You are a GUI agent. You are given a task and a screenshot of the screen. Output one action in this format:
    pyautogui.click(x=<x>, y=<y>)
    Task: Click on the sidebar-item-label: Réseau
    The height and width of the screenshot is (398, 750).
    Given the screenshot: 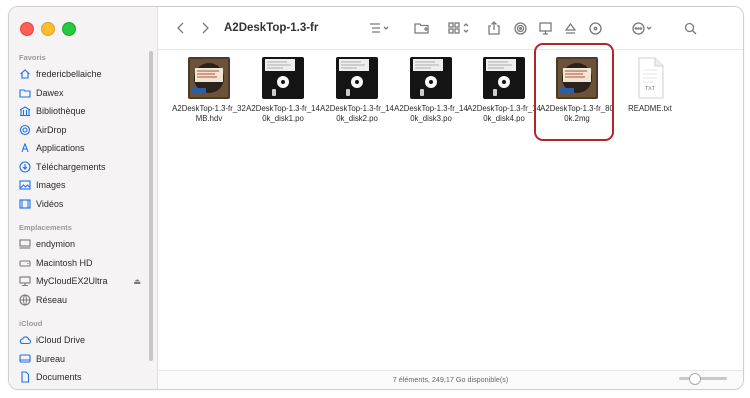 What is the action you would take?
    pyautogui.click(x=52, y=299)
    